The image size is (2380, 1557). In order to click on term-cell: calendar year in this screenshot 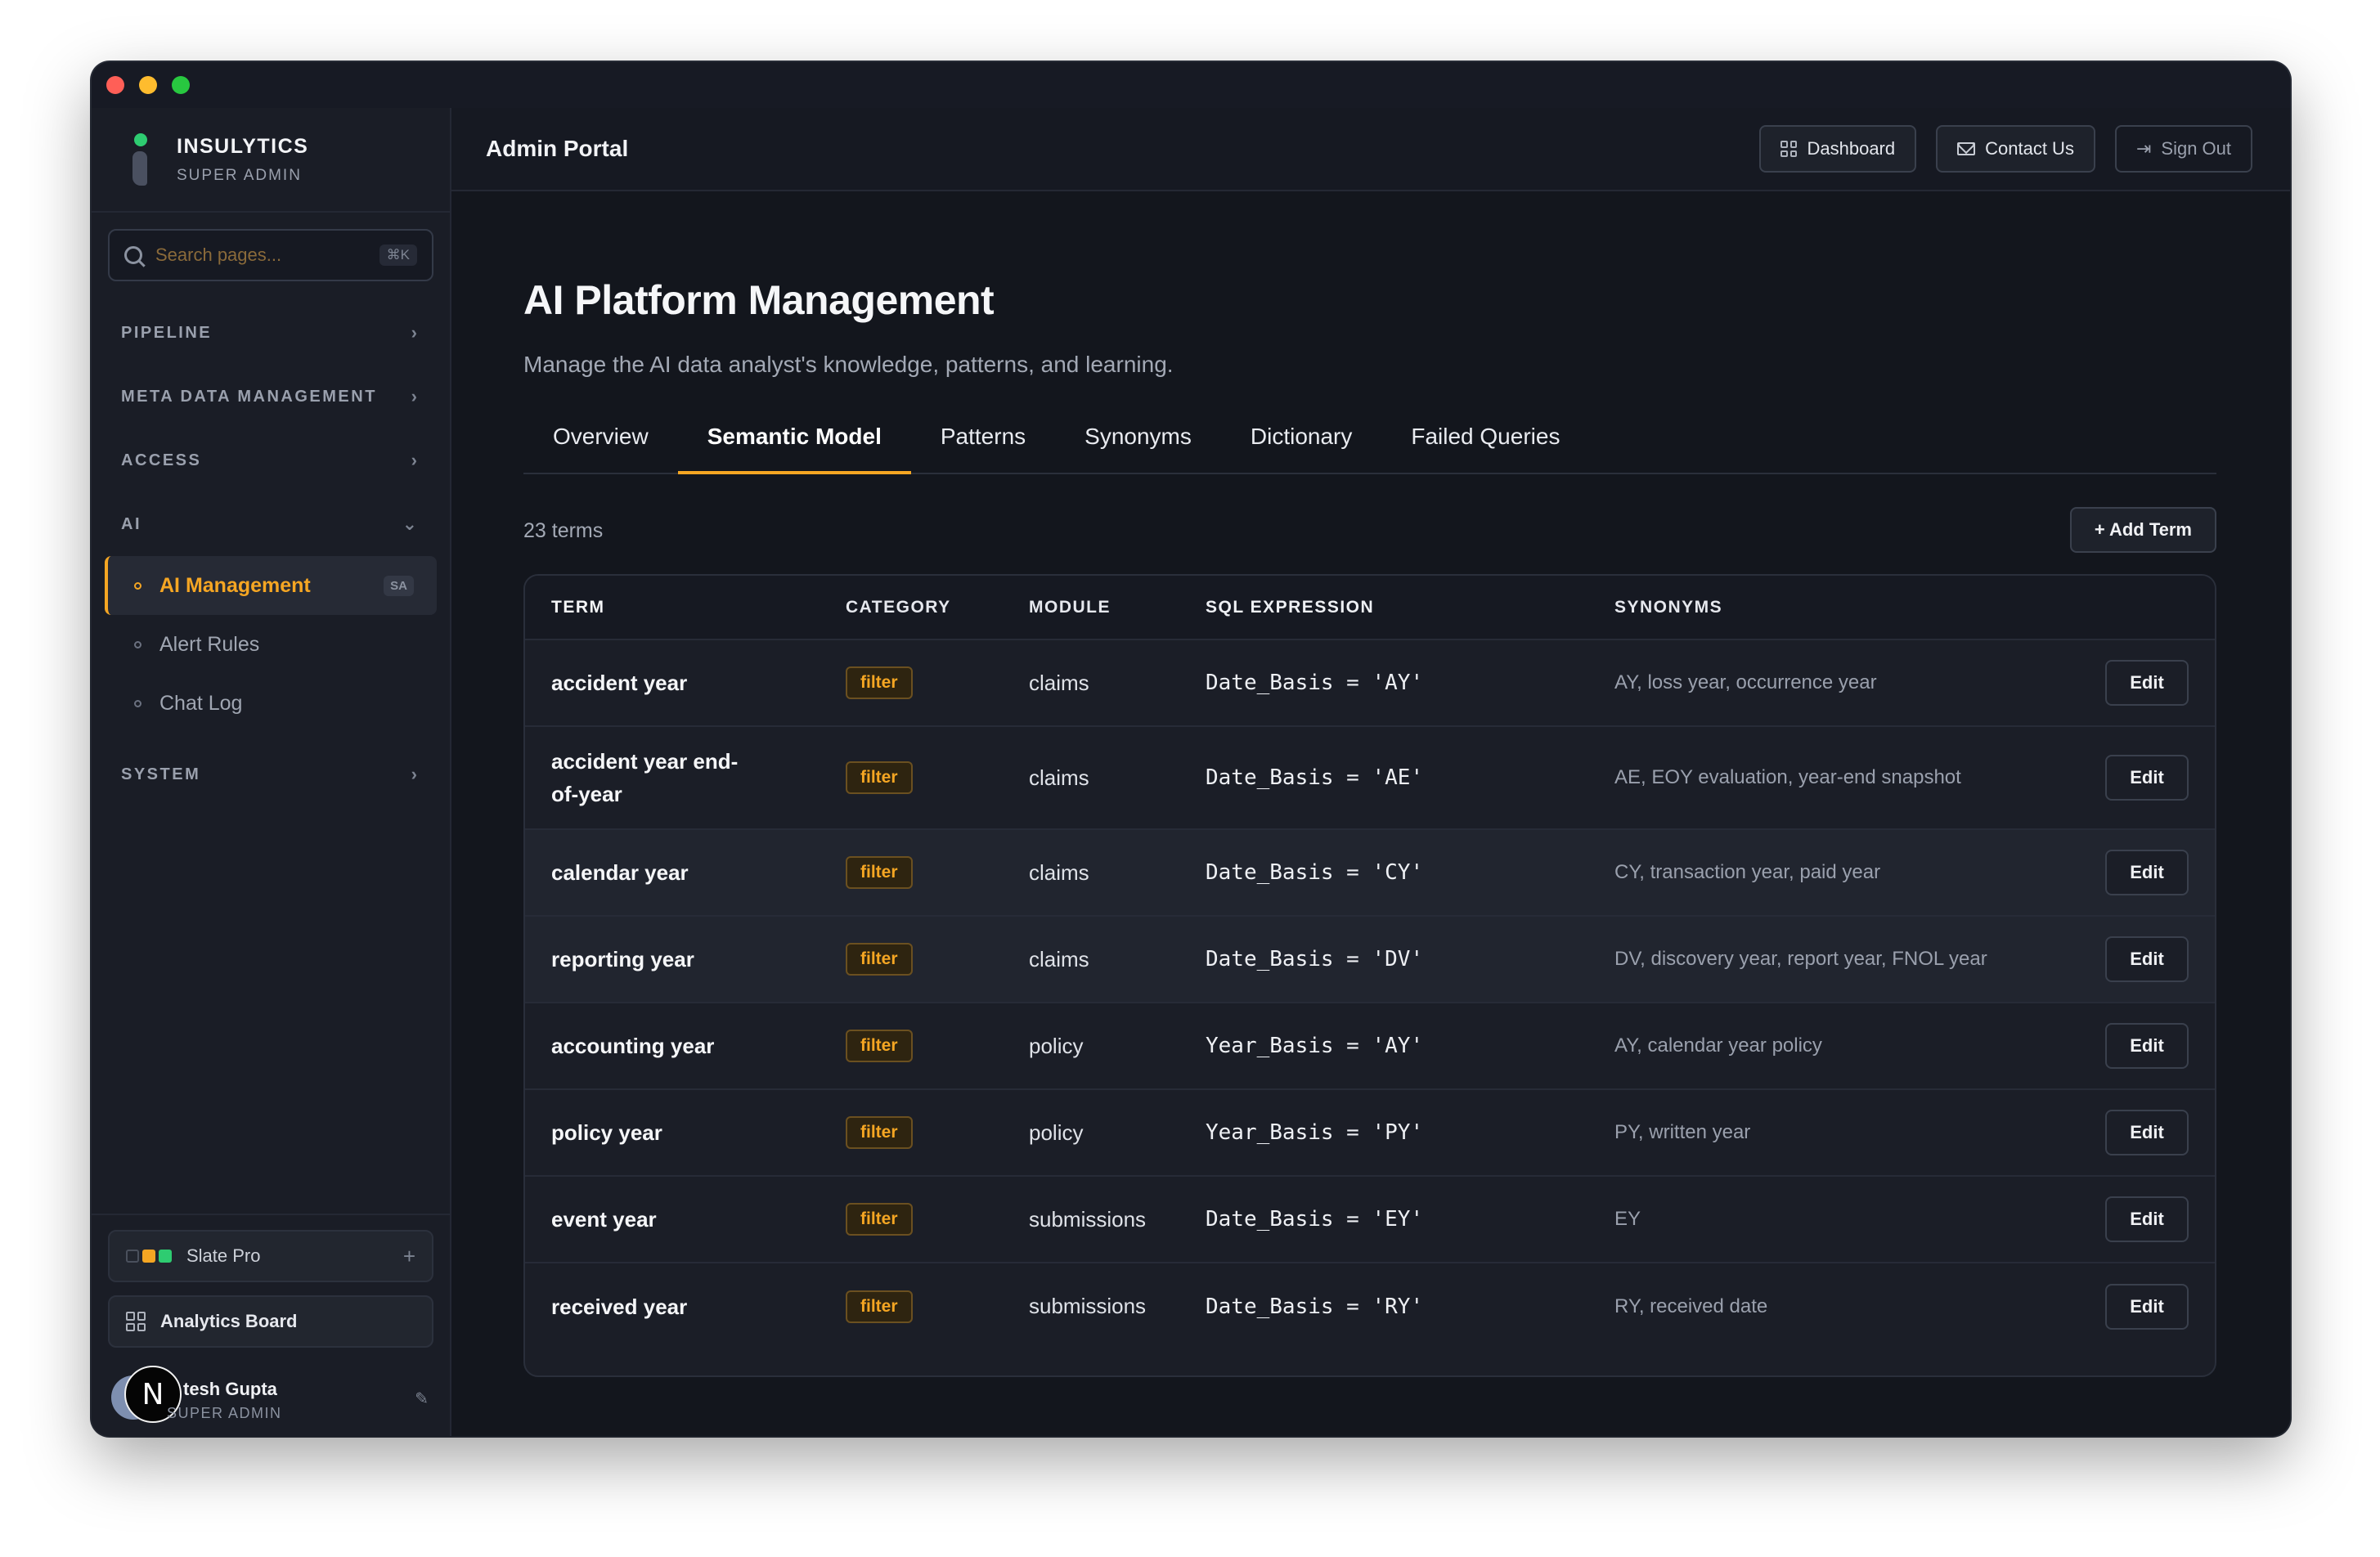, I will do `click(685, 872)`.